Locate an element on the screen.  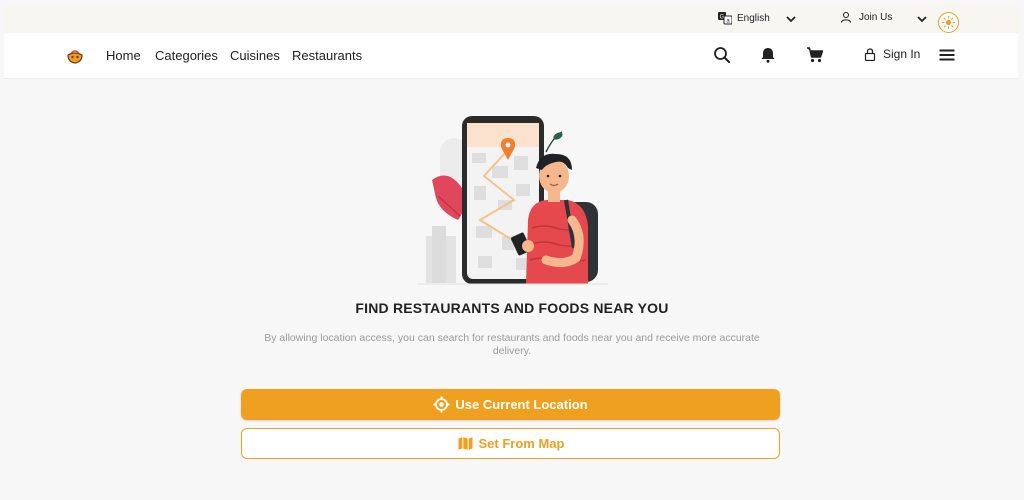
join-us-label: Join Us is located at coordinates (876, 17).